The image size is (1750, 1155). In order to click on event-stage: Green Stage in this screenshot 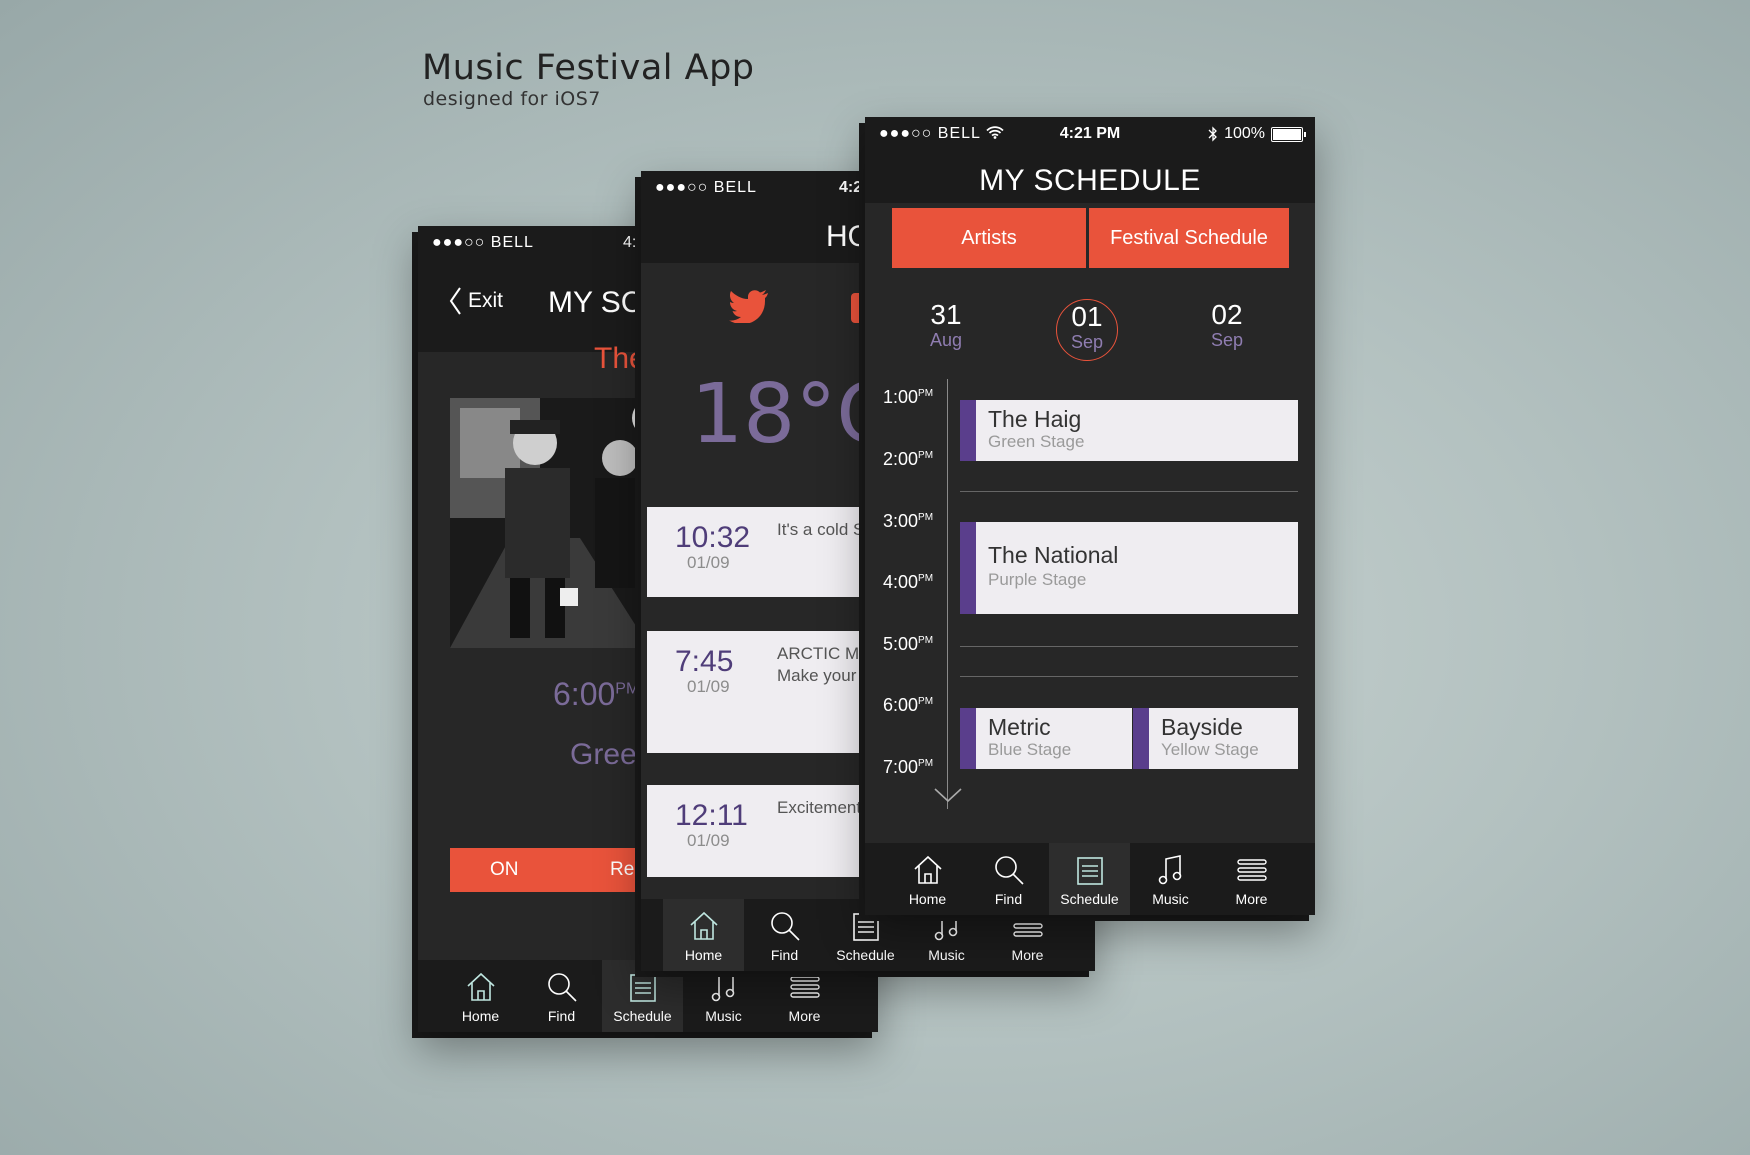, I will do `click(1036, 441)`.